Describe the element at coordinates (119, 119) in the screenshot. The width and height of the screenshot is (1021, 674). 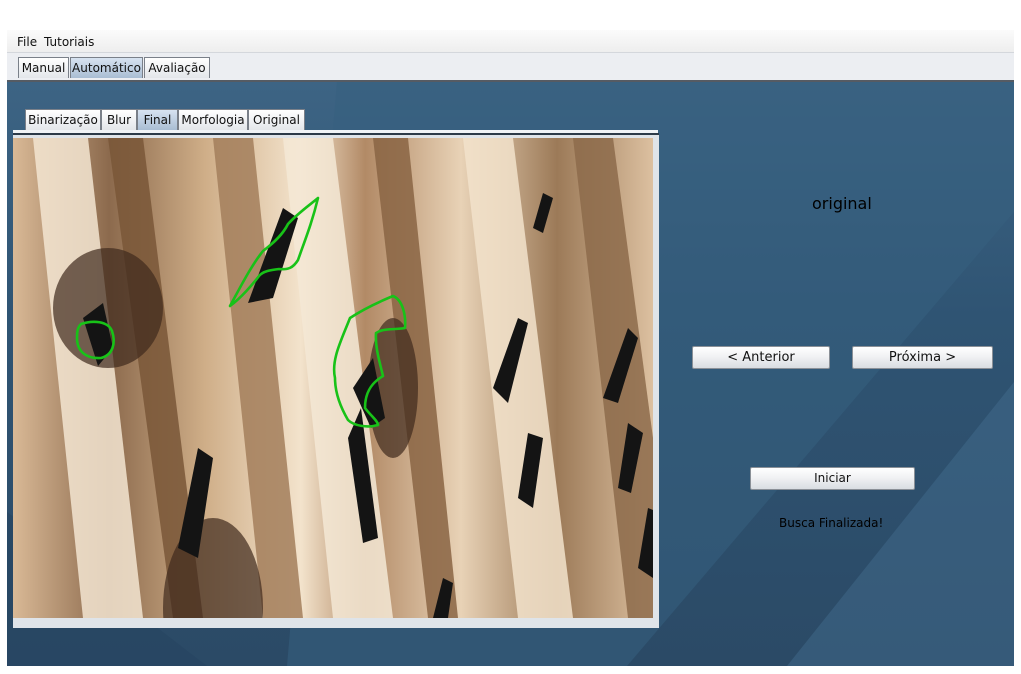
I see `tab-blur: Blur` at that location.